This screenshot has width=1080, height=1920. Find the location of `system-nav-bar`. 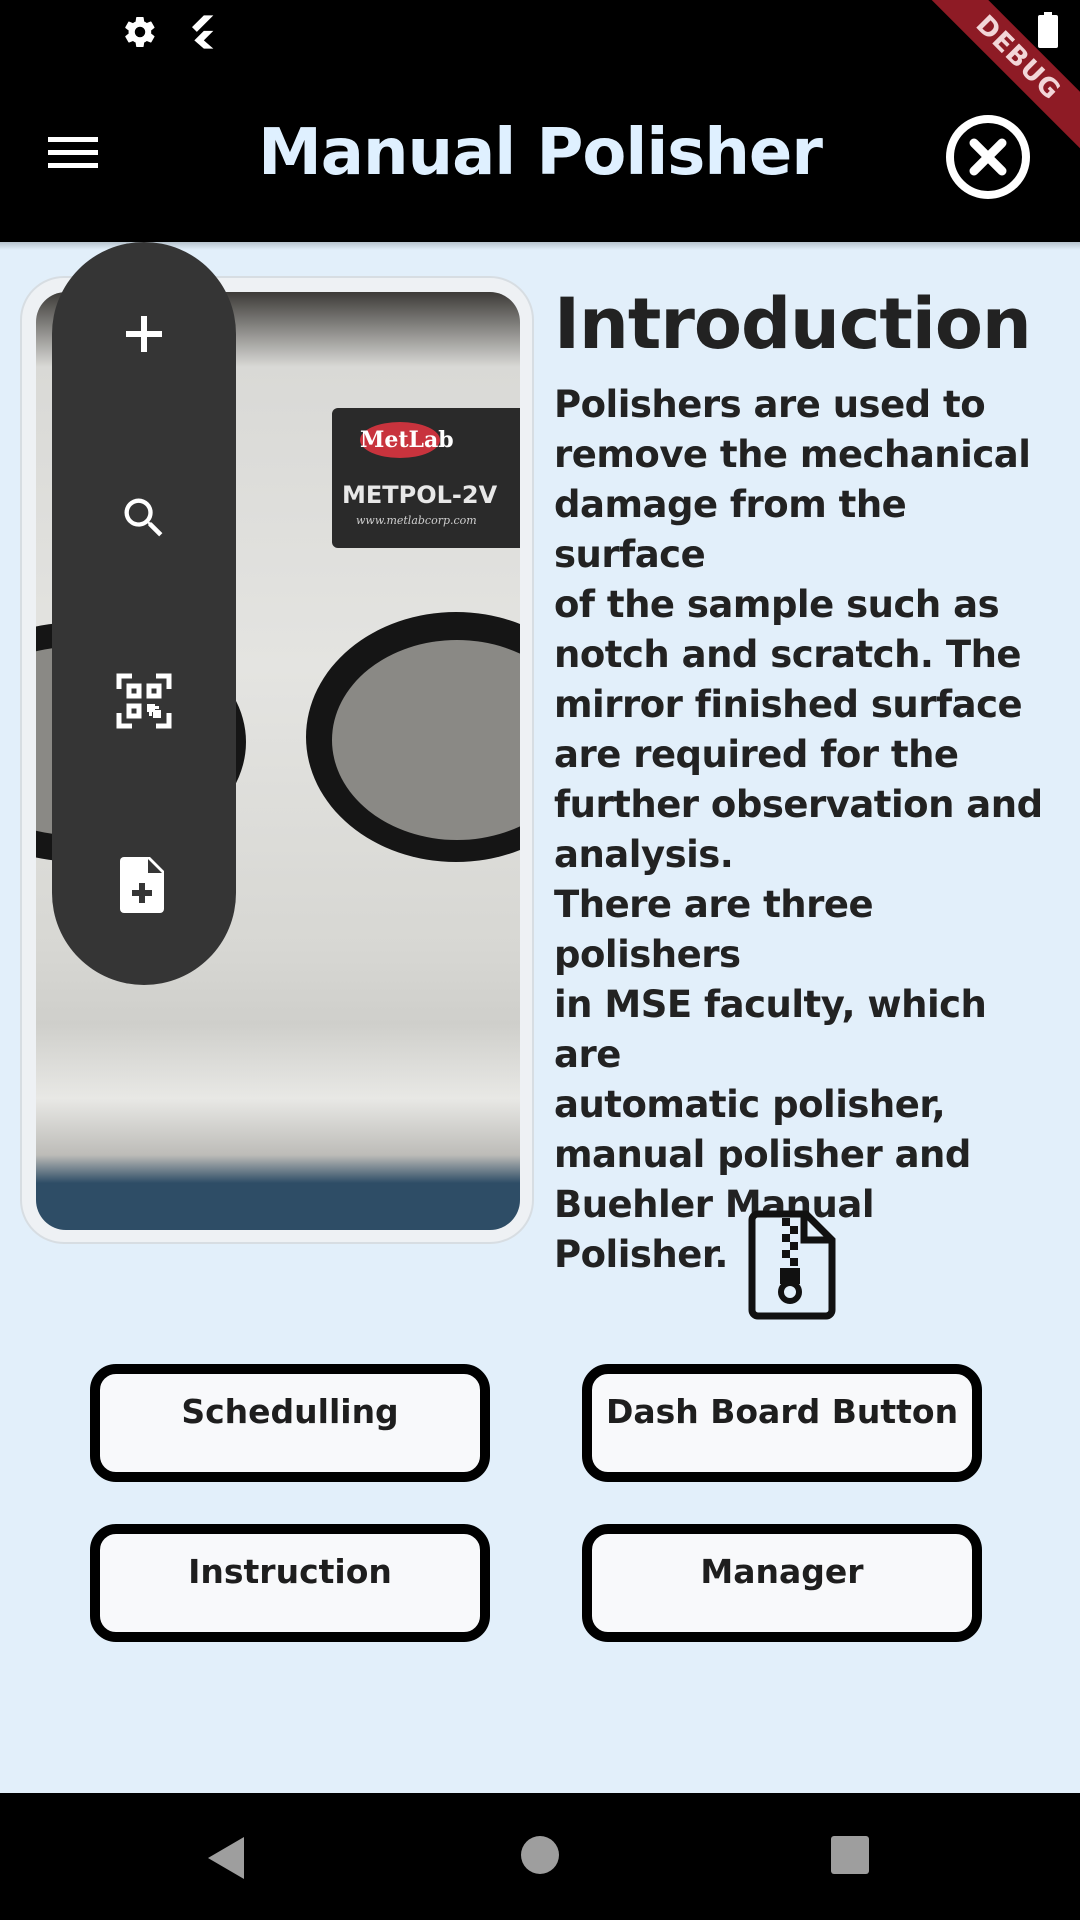

system-nav-bar is located at coordinates (540, 1856).